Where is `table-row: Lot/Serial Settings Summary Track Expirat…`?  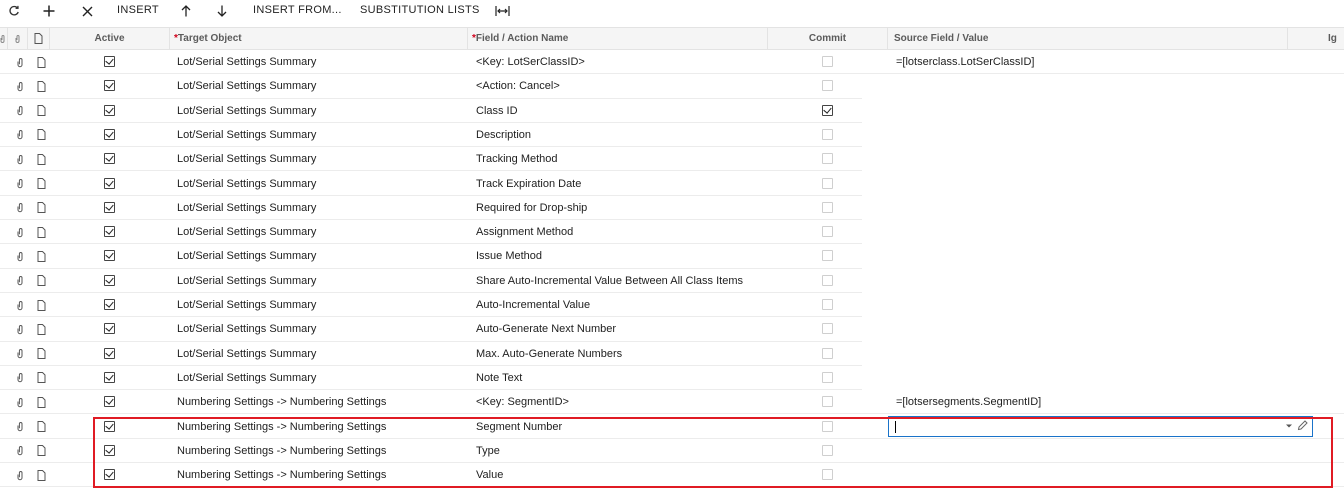
table-row: Lot/Serial Settings Summary Track Expirat… is located at coordinates (672, 184).